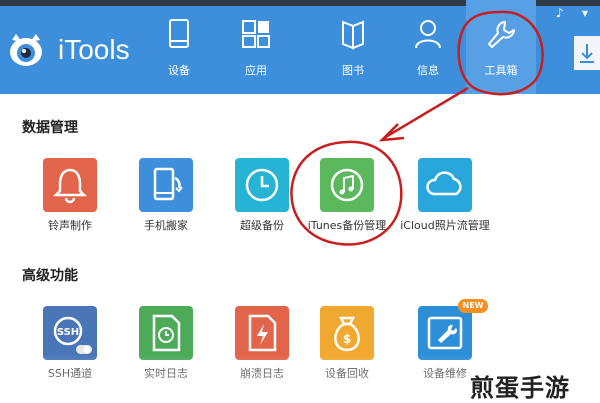 This screenshot has height=403, width=600. Describe the element at coordinates (166, 373) in the screenshot. I see `tool-label: 实时日志` at that location.